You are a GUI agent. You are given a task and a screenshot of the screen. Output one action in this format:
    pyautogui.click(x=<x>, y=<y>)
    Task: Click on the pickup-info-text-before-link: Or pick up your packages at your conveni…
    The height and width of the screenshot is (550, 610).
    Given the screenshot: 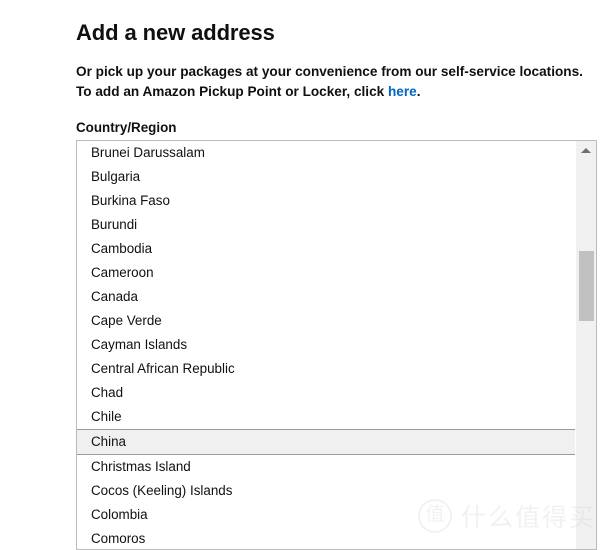 What is the action you would take?
    pyautogui.click(x=329, y=81)
    